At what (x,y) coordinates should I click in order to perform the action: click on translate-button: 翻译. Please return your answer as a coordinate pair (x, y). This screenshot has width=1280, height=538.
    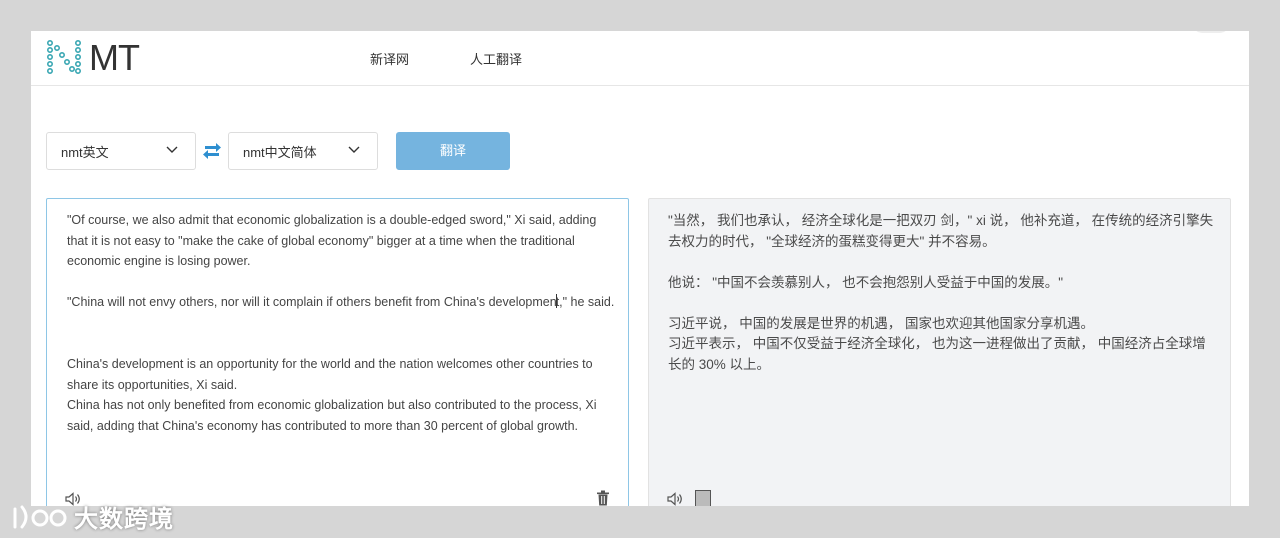
    Looking at the image, I should click on (453, 151).